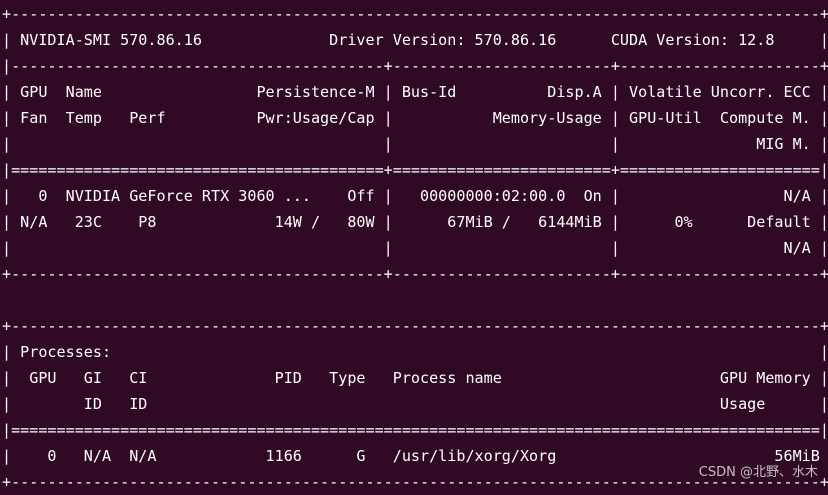 This screenshot has height=495, width=828. I want to click on terminal-line: | | | N/A |, so click(415, 248).